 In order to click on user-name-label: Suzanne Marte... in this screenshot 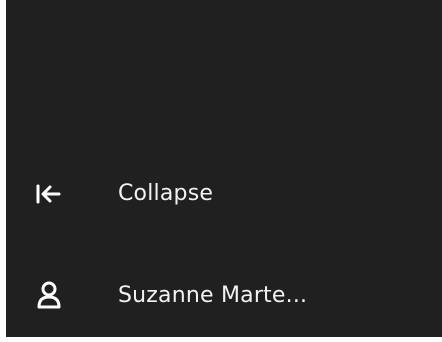, I will do `click(213, 295)`.